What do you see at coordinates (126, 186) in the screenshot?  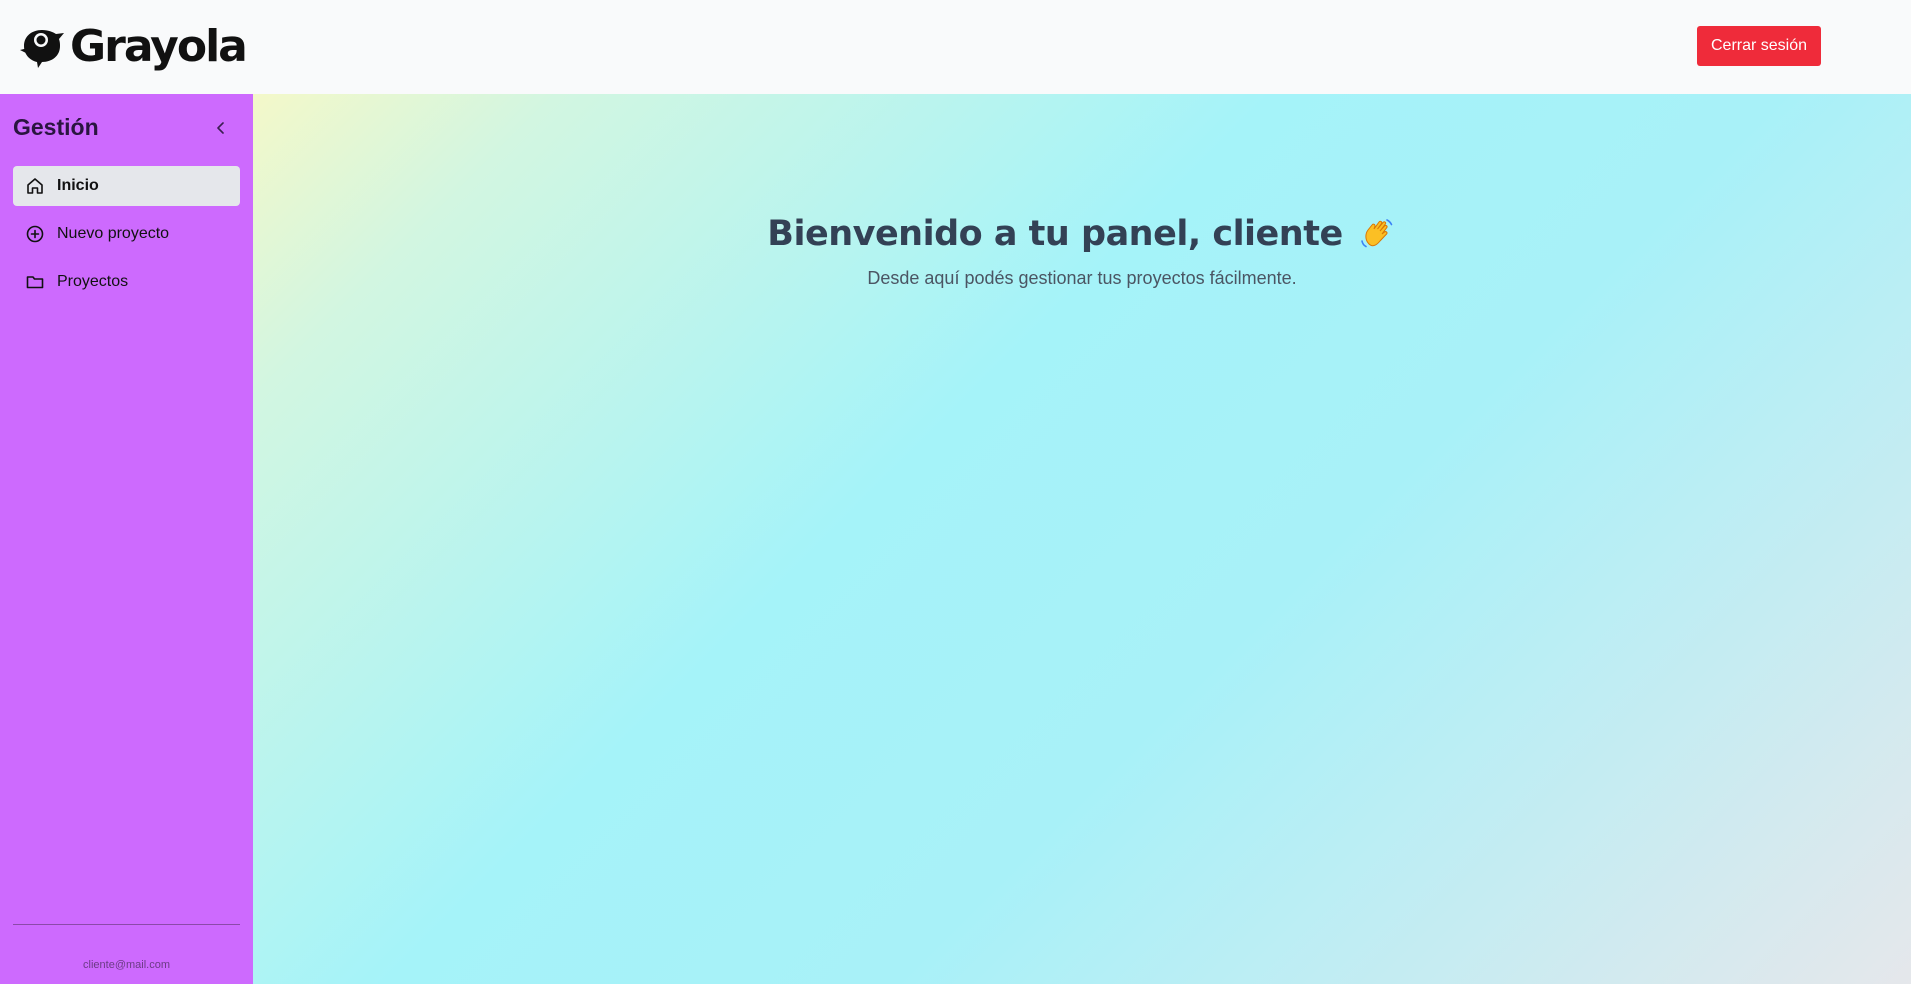 I see `sidebar-item-inicio: Inicio` at bounding box center [126, 186].